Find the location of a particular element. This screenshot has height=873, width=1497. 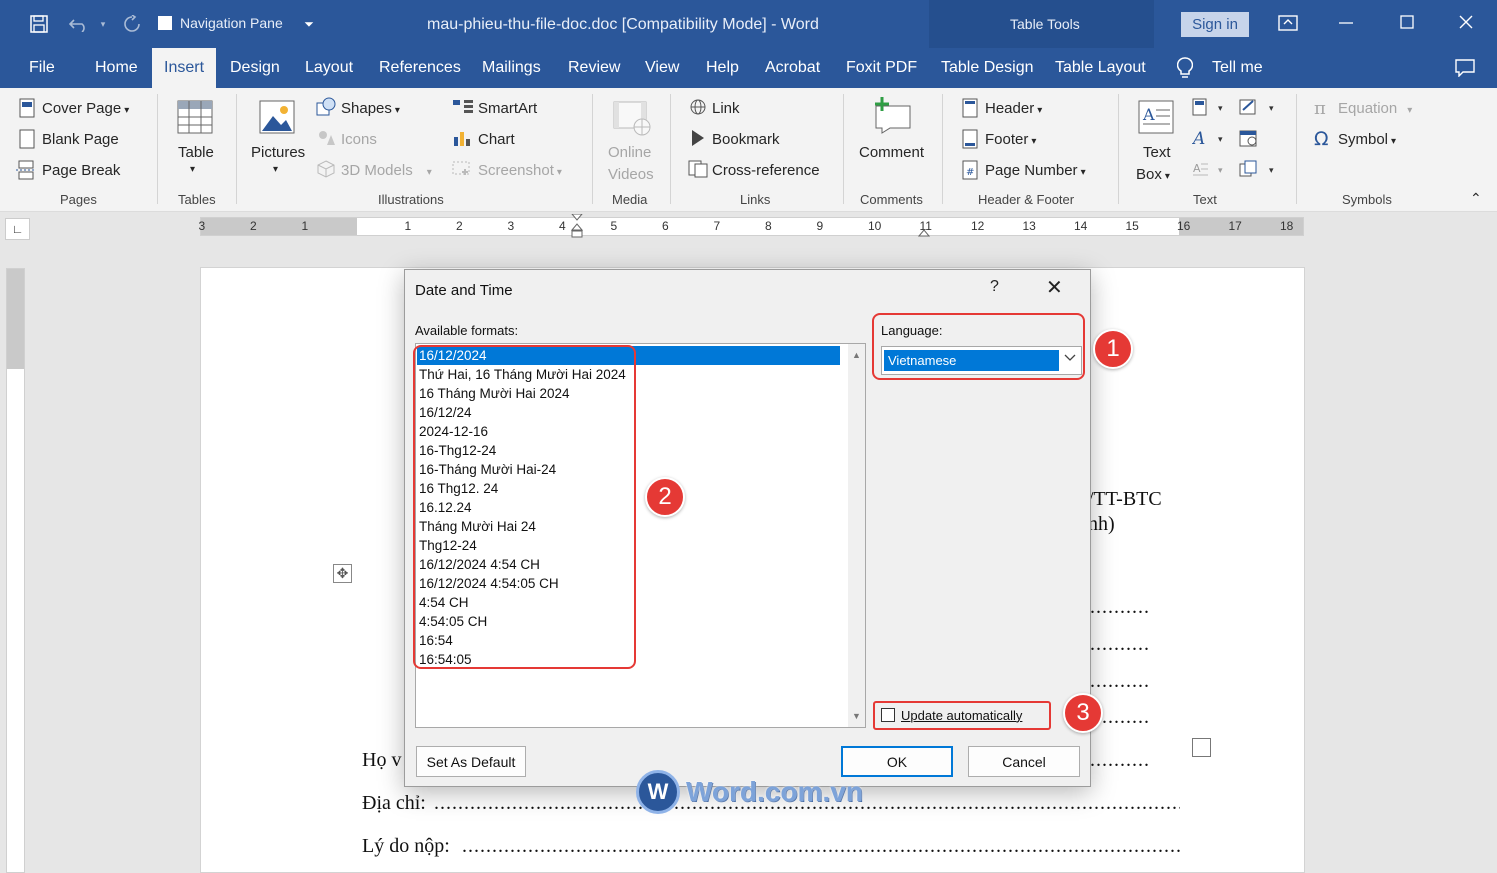

redo-icon is located at coordinates (132, 24).